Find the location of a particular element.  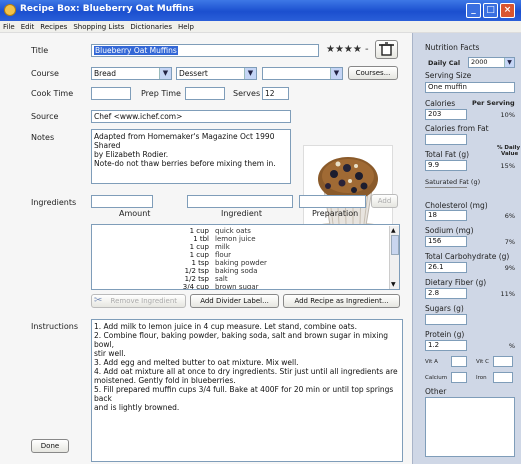

maximize-button: □ is located at coordinates (490, 10).